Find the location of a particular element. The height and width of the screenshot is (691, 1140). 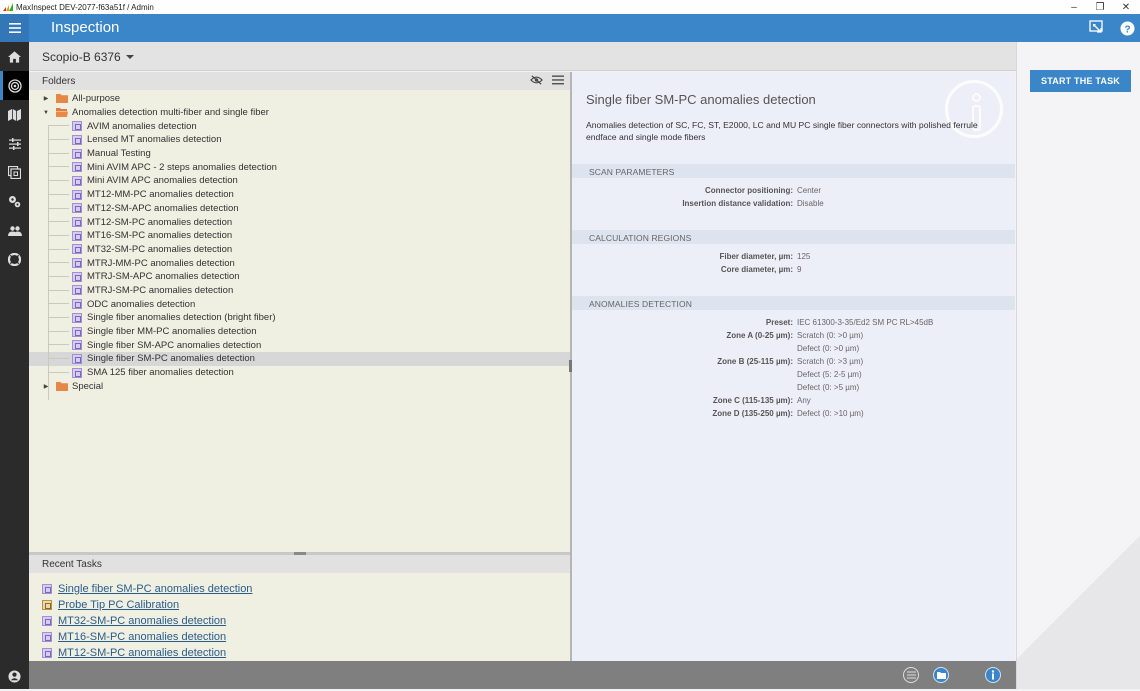

task-label: Manual Testing is located at coordinates (119, 154).